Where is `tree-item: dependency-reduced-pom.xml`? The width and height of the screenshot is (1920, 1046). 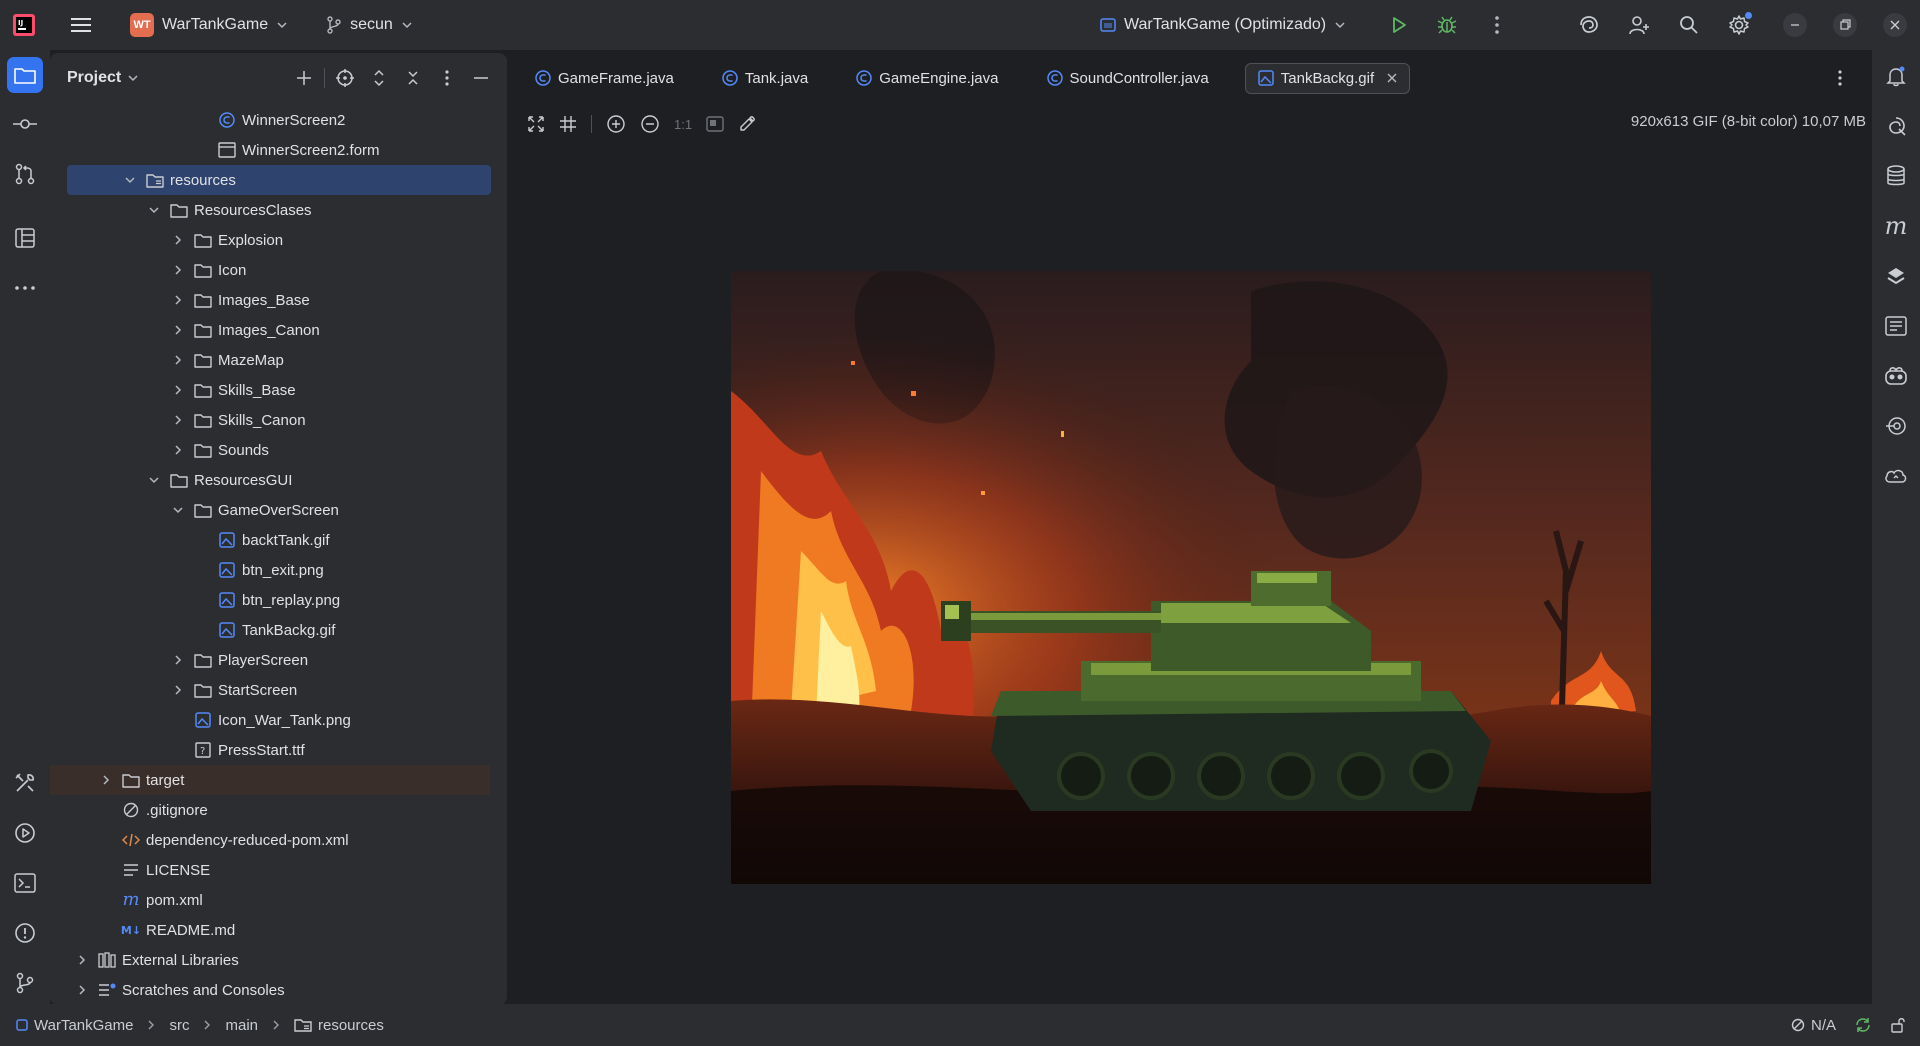 tree-item: dependency-reduced-pom.xml is located at coordinates (270, 840).